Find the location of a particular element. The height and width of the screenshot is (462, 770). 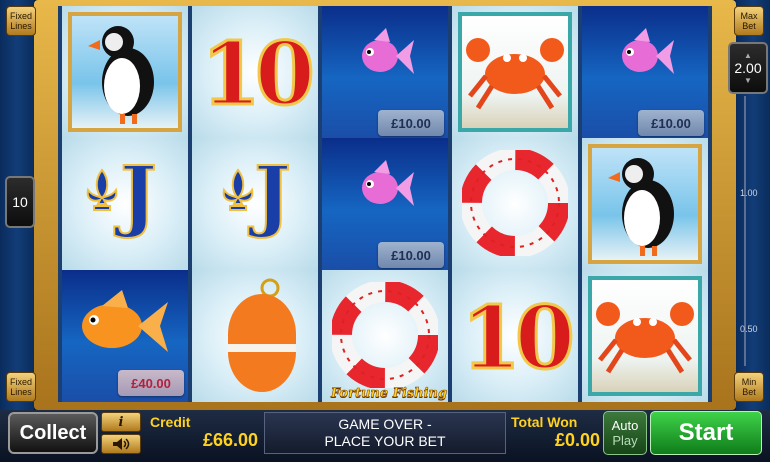

max-bet-button: Max Bet is located at coordinates (749, 21).